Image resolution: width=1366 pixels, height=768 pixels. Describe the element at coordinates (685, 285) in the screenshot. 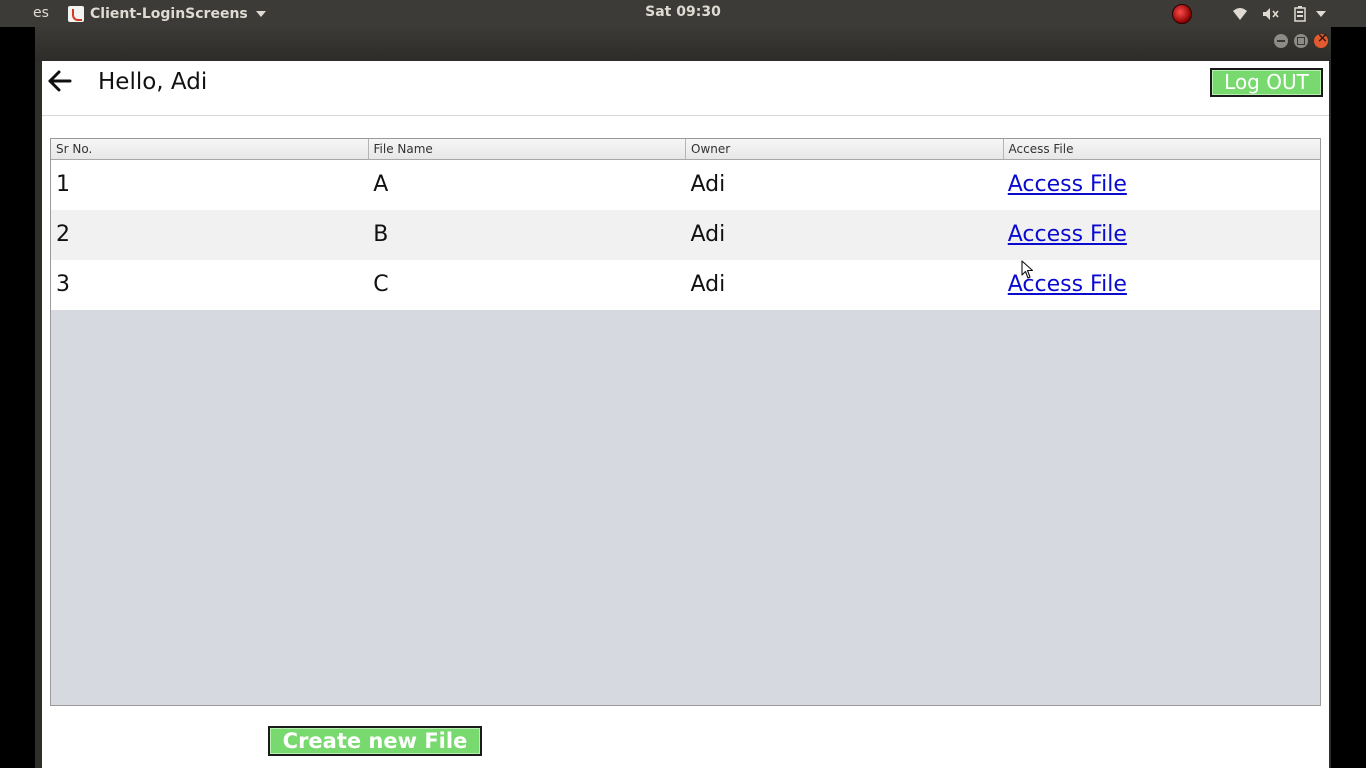

I see `table-row: 3 C Adi Access File` at that location.